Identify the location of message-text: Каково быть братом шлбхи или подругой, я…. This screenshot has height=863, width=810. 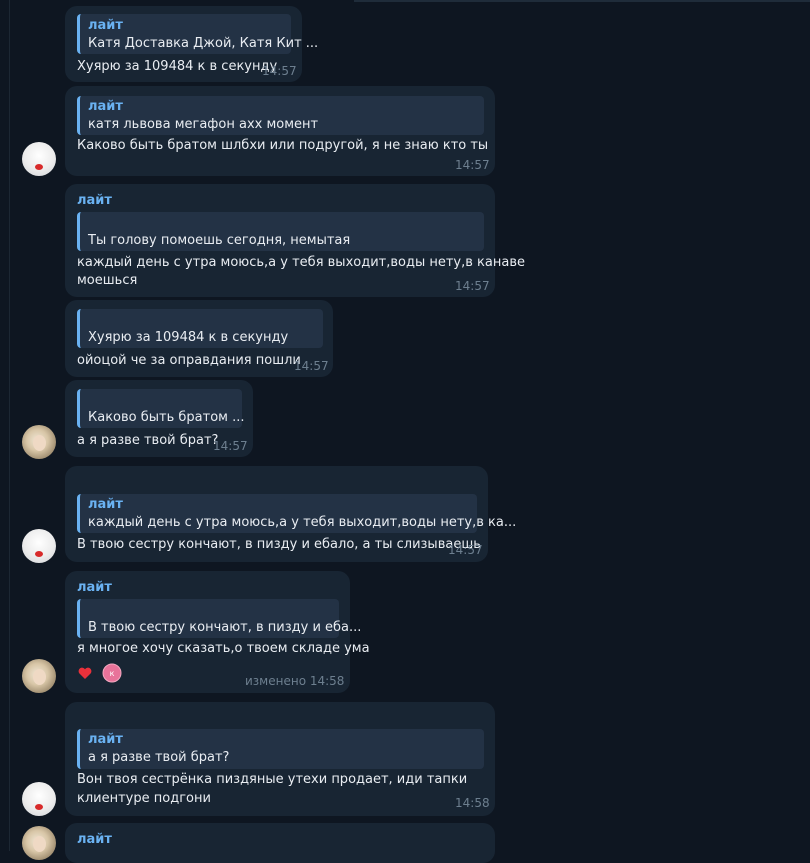
(283, 145).